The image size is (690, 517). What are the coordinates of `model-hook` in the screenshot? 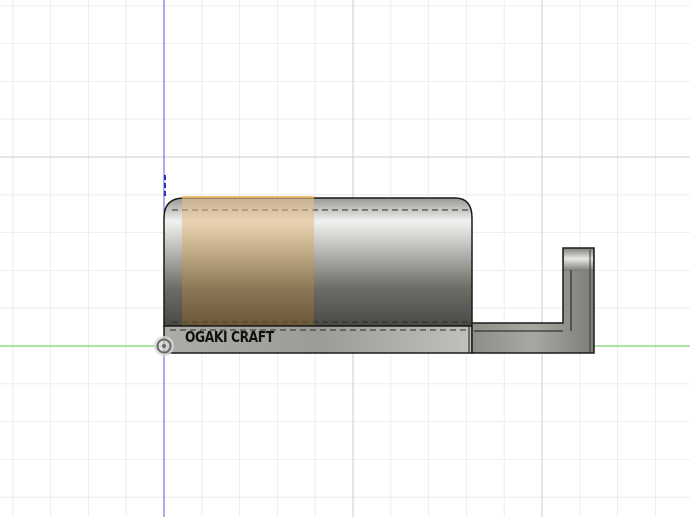 It's located at (533, 300).